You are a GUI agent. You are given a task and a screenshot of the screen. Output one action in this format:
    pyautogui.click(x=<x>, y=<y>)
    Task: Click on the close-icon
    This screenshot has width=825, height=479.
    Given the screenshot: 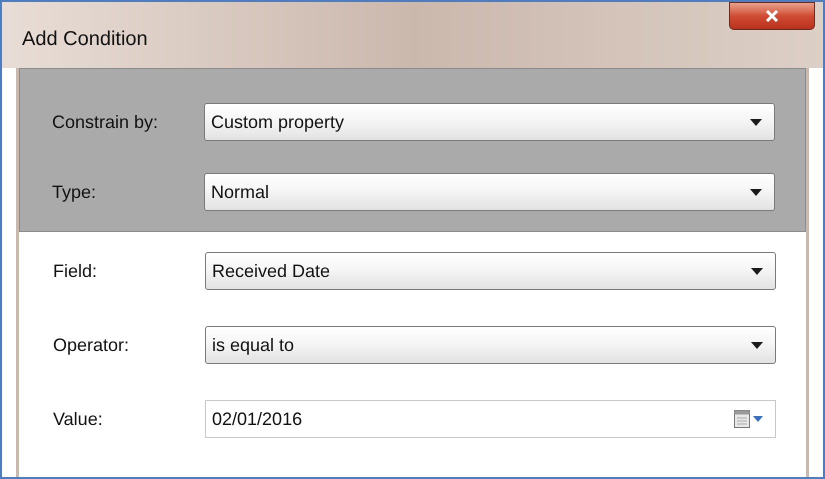 What is the action you would take?
    pyautogui.click(x=772, y=16)
    